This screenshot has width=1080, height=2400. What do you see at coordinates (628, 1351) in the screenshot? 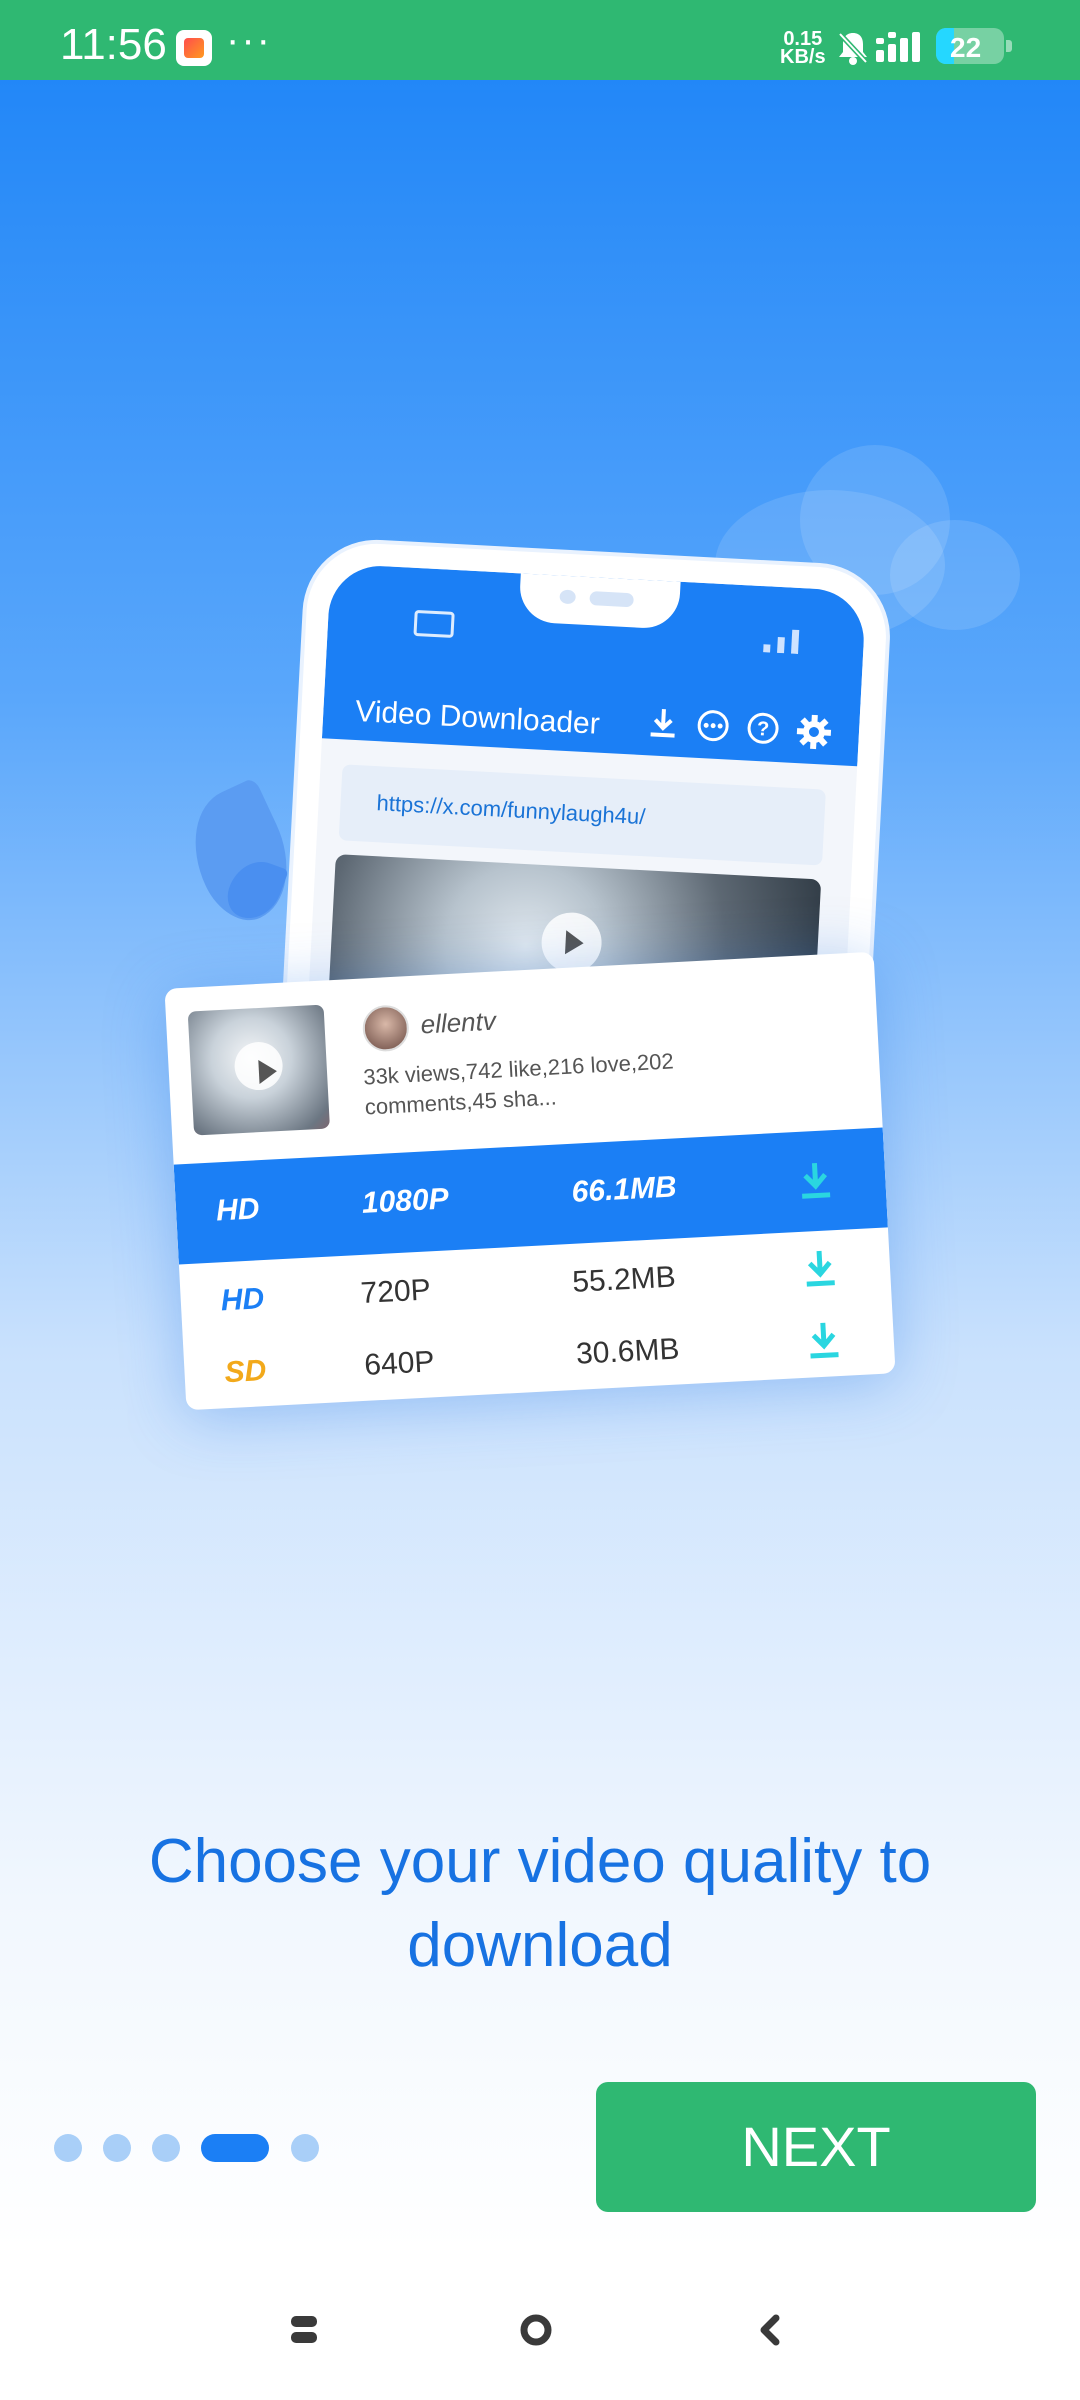
I see `quality-size: 30.6MB` at bounding box center [628, 1351].